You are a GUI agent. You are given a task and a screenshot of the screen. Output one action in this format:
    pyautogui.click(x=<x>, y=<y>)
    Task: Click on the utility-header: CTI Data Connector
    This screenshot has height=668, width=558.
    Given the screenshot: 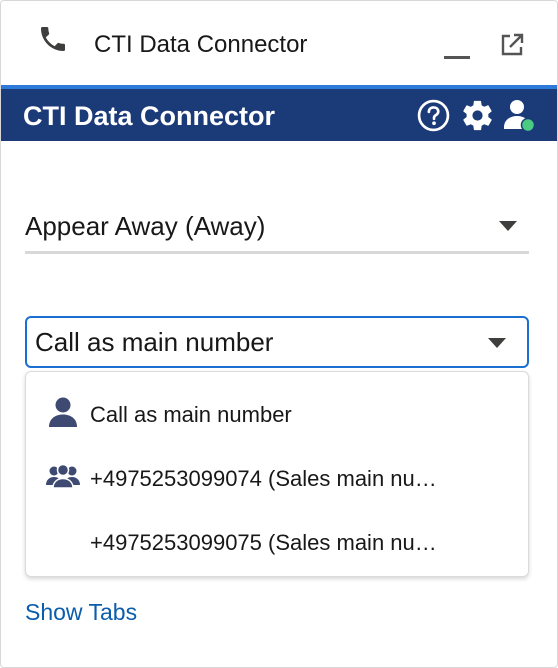 What is the action you would take?
    pyautogui.click(x=279, y=43)
    